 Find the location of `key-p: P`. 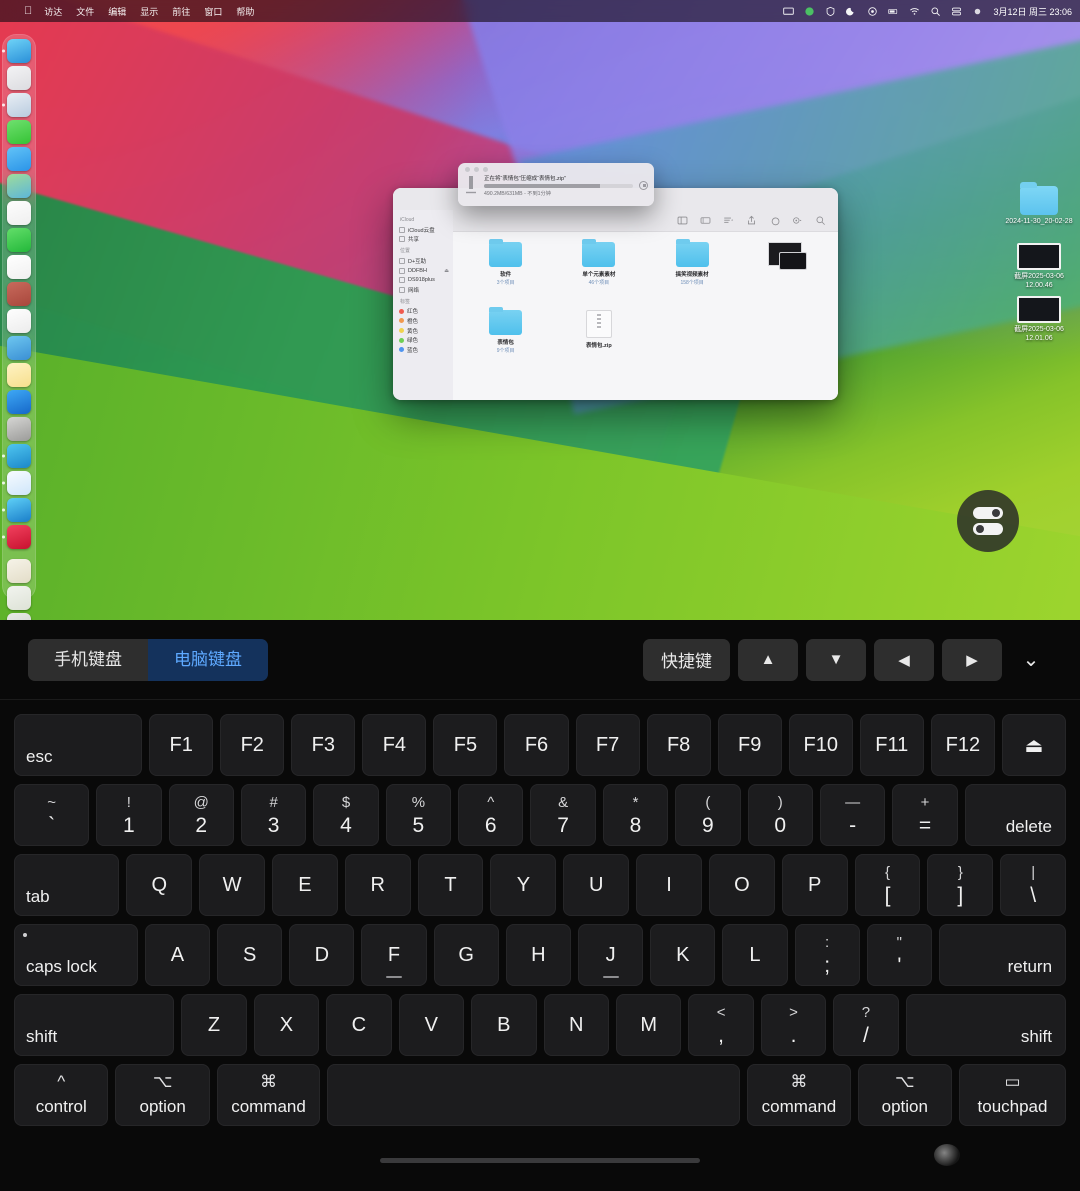

key-p: P is located at coordinates (814, 885).